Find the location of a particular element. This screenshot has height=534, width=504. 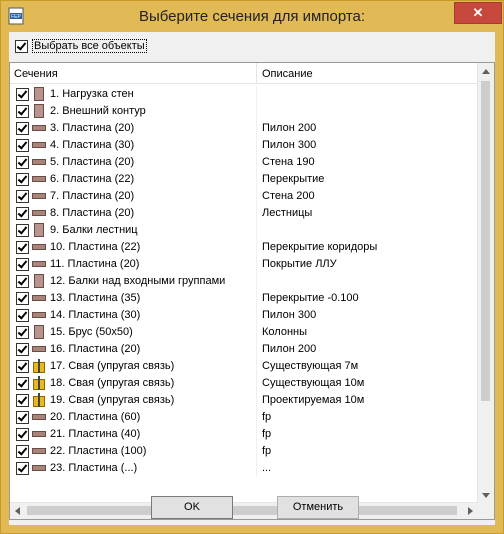

scroll-left-arrow-icon is located at coordinates (17, 511).